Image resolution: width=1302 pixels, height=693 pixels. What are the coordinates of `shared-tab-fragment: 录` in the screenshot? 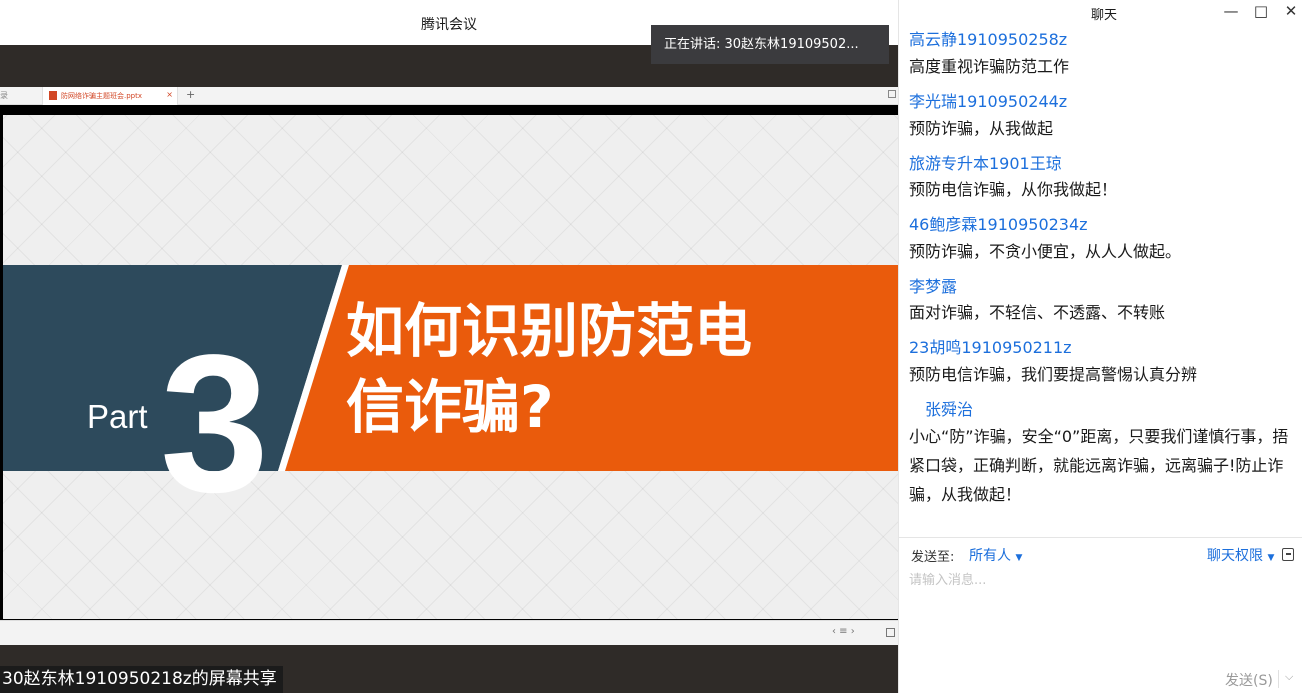 It's located at (4, 95).